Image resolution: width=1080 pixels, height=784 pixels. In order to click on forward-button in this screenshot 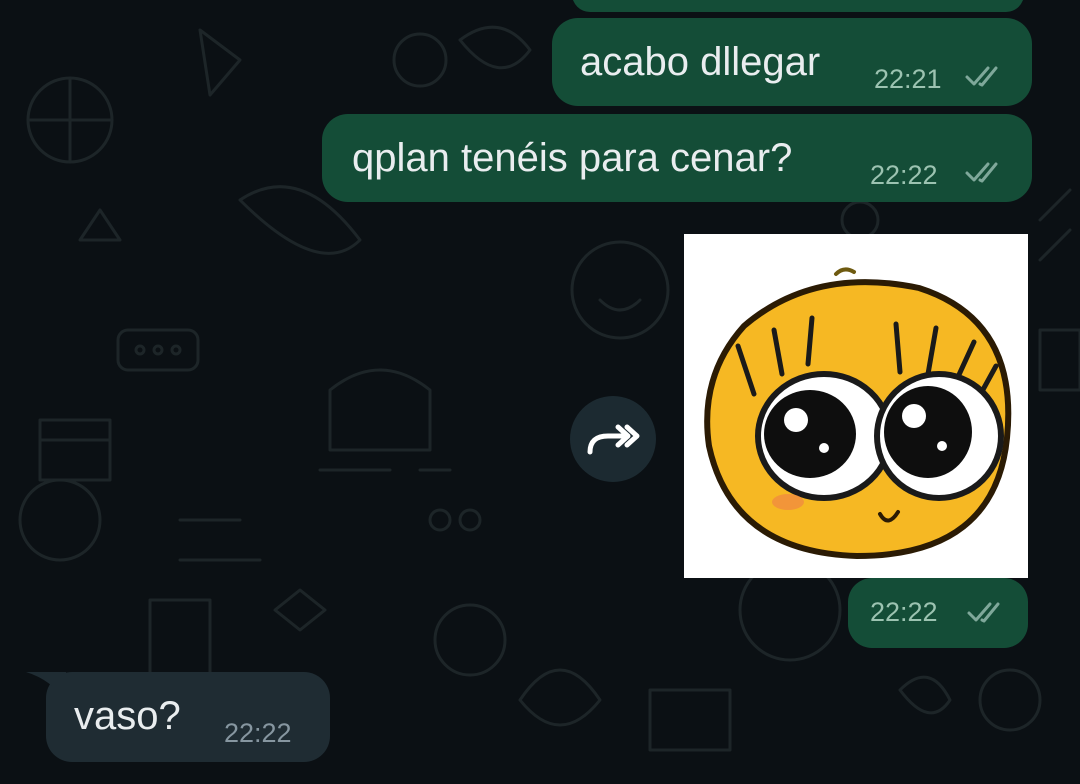, I will do `click(613, 439)`.